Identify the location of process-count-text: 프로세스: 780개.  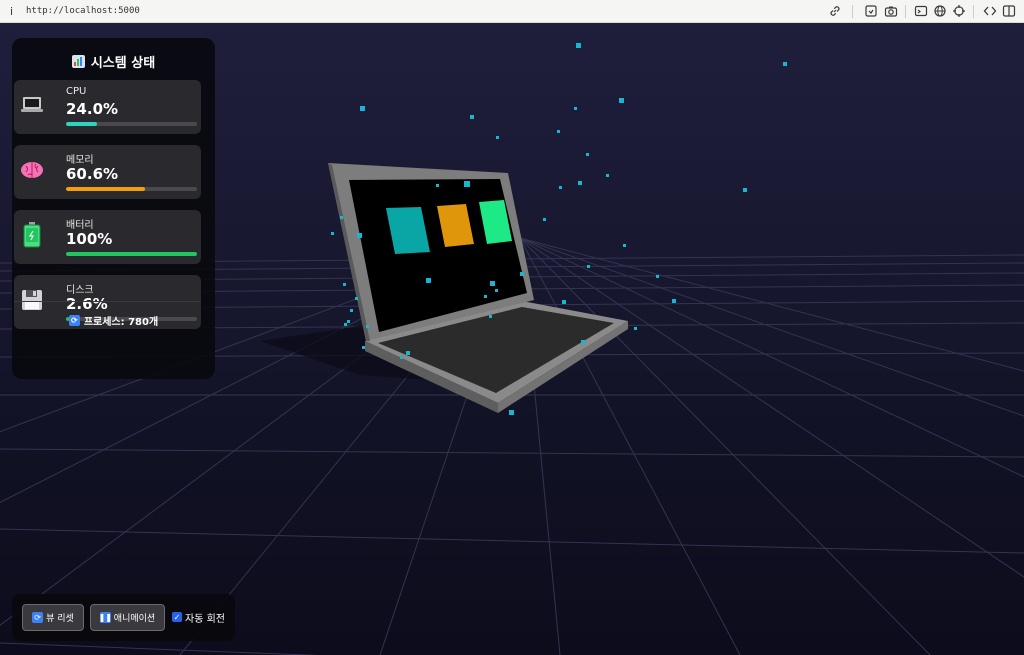
(121, 322).